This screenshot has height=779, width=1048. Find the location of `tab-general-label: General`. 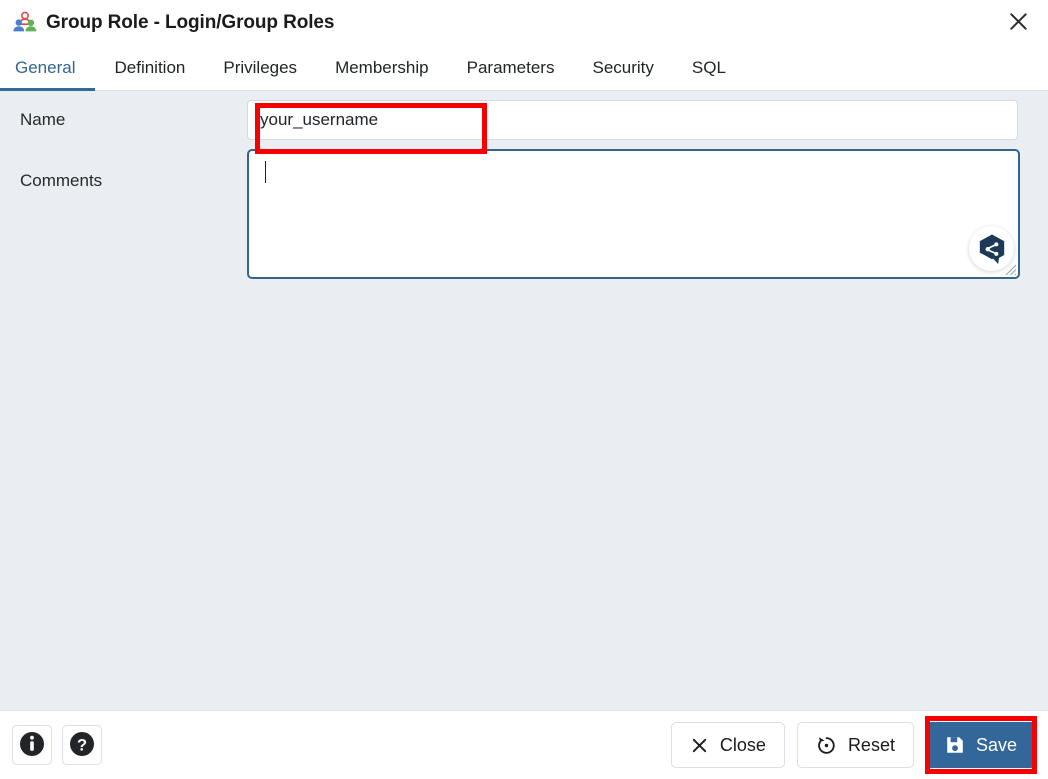

tab-general-label: General is located at coordinates (45, 67).